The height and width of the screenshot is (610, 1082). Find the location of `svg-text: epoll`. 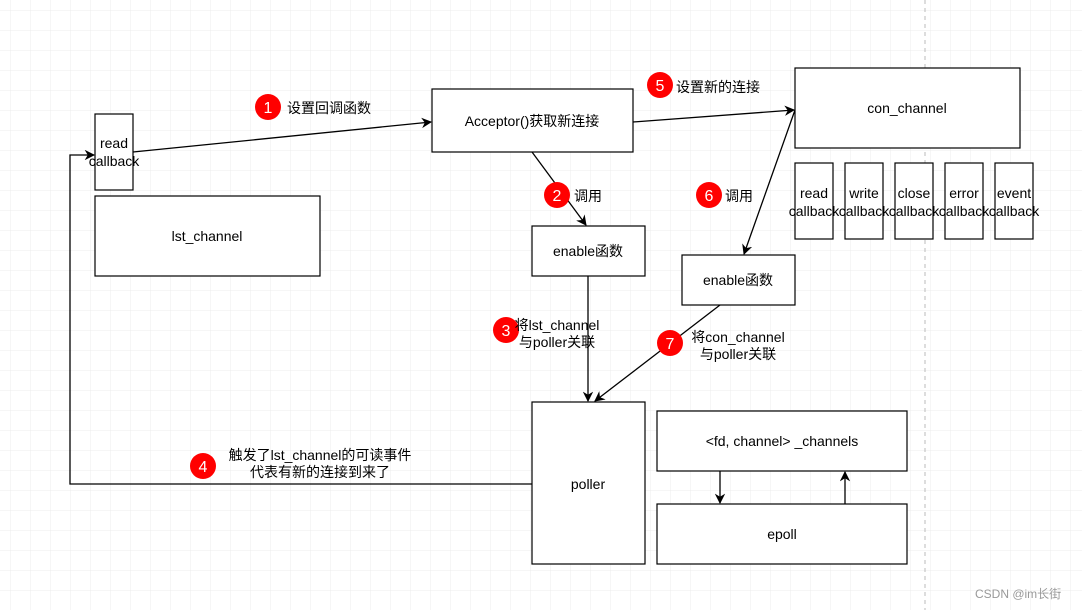

svg-text: epoll is located at coordinates (782, 534).